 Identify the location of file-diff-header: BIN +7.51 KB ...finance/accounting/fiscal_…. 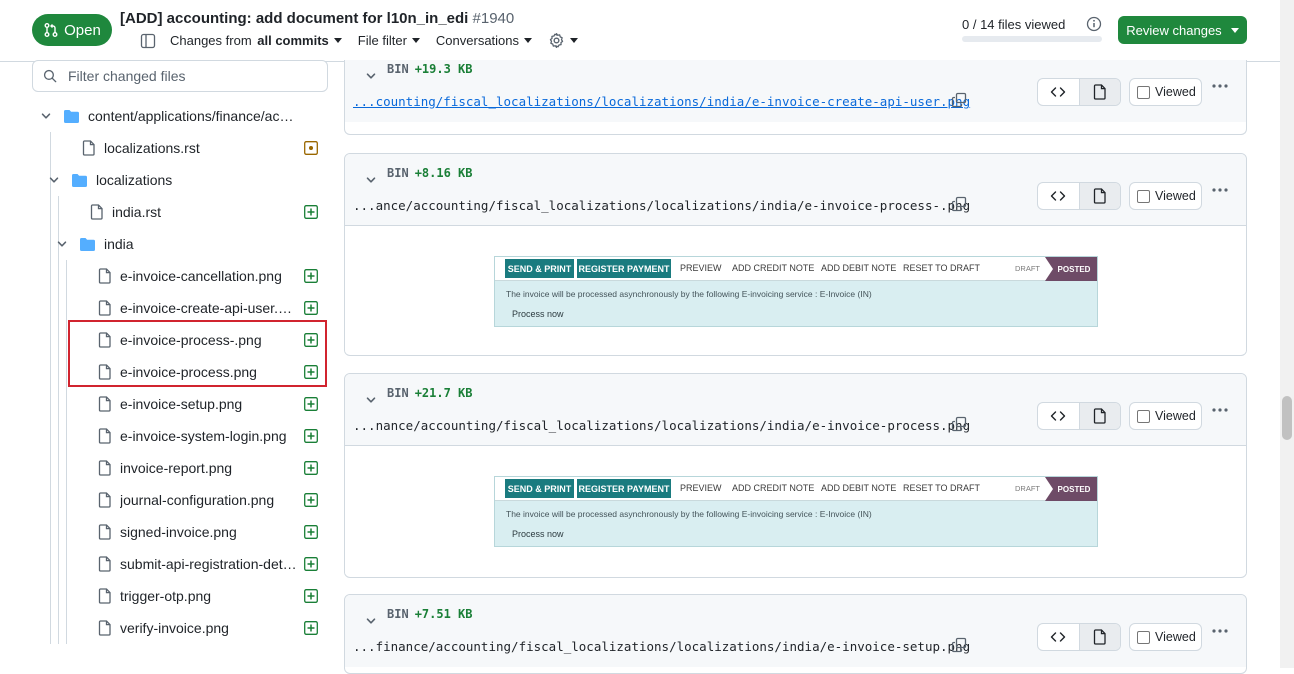
(795, 631).